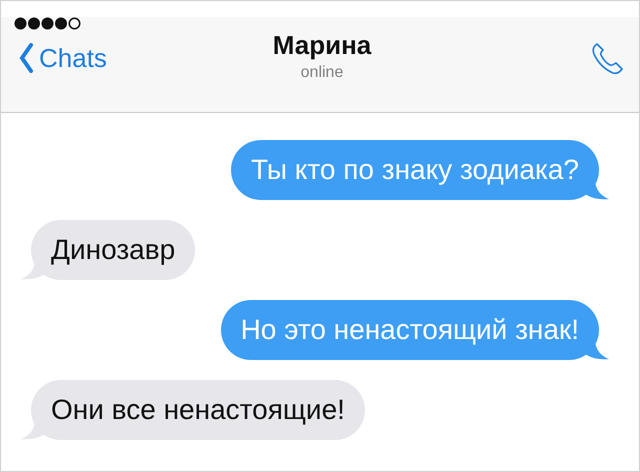 This screenshot has width=640, height=472. I want to click on signal-icon, so click(48, 23).